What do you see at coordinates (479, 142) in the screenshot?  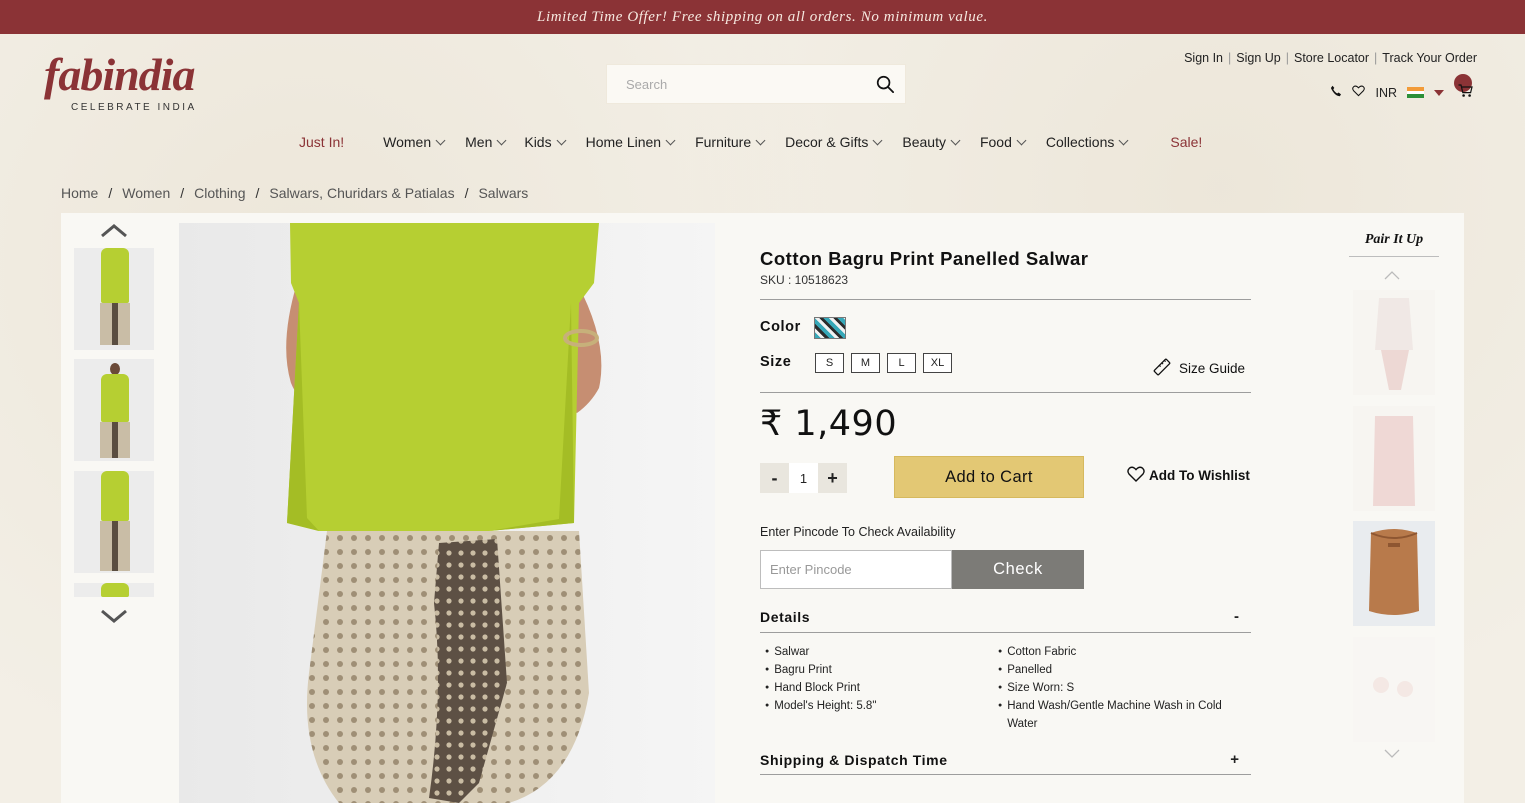 I see `nav-item-label: Men` at bounding box center [479, 142].